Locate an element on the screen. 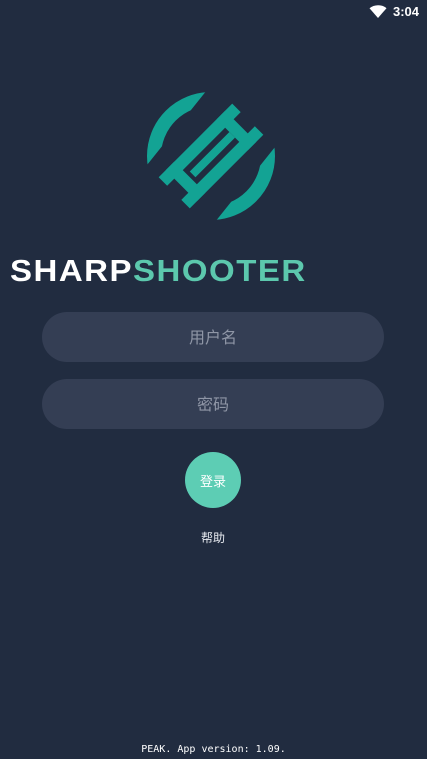  brand-wordmark: SHARPSHOOTER is located at coordinates (210, 271).